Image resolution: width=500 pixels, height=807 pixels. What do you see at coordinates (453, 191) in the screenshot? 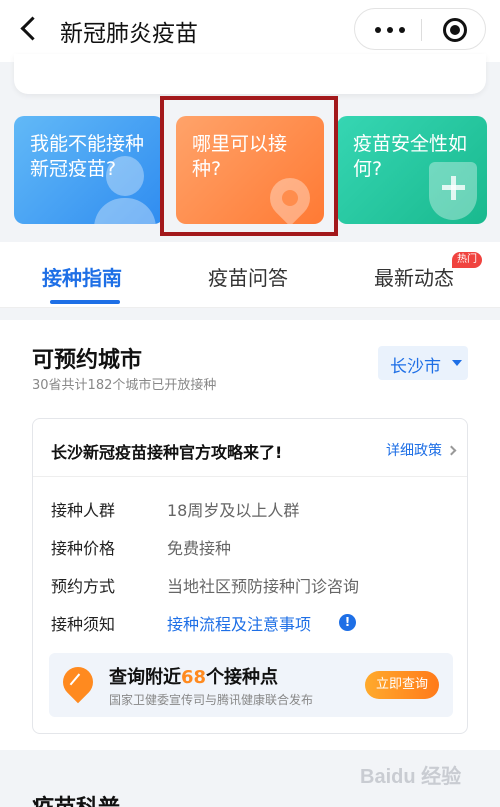
I see `shield-plus-icon` at bounding box center [453, 191].